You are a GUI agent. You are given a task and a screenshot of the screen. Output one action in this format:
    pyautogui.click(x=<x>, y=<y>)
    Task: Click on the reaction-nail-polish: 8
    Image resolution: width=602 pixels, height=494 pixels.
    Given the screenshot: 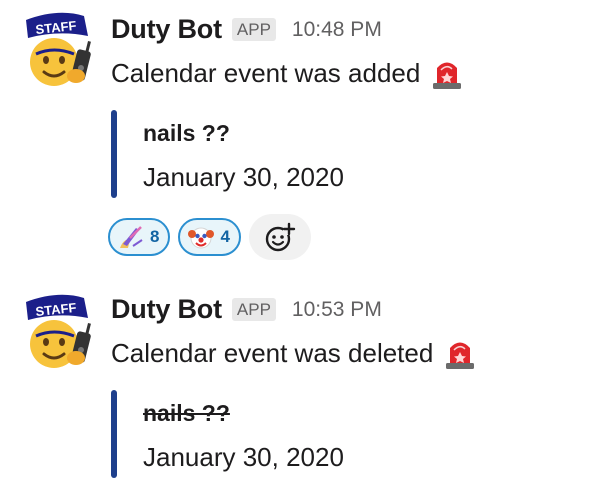 What is the action you would take?
    pyautogui.click(x=139, y=237)
    